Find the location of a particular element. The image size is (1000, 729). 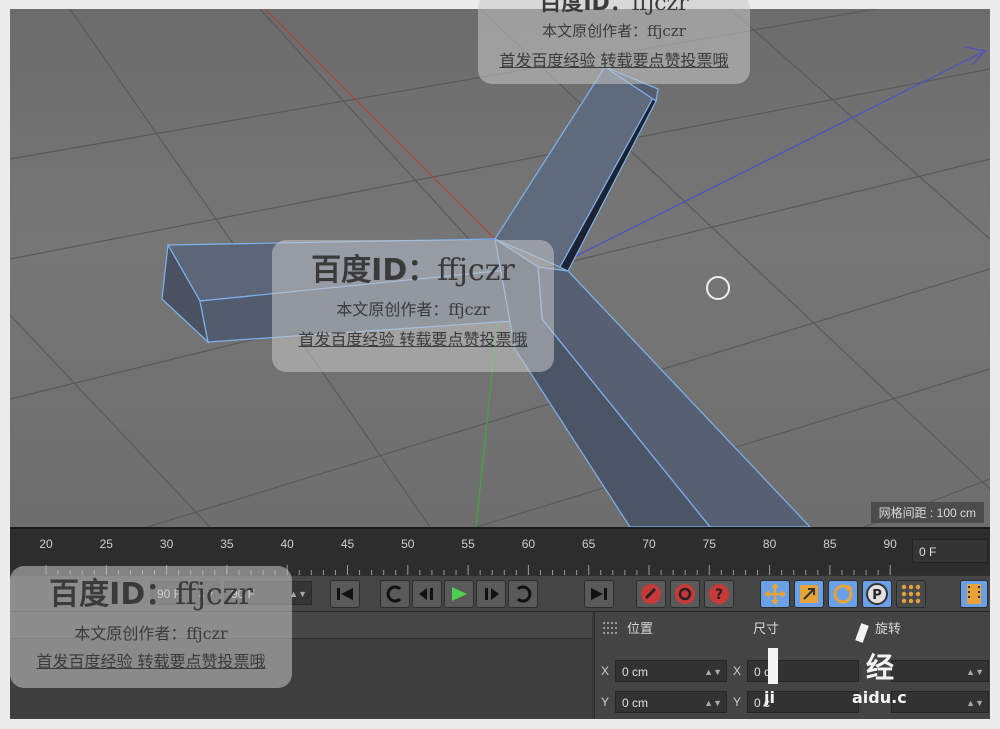

timeline-ruler: 20 25 30 35 40 45 50 55 60 65 70 75 80 85 90 0 F is located at coordinates (500, 552).